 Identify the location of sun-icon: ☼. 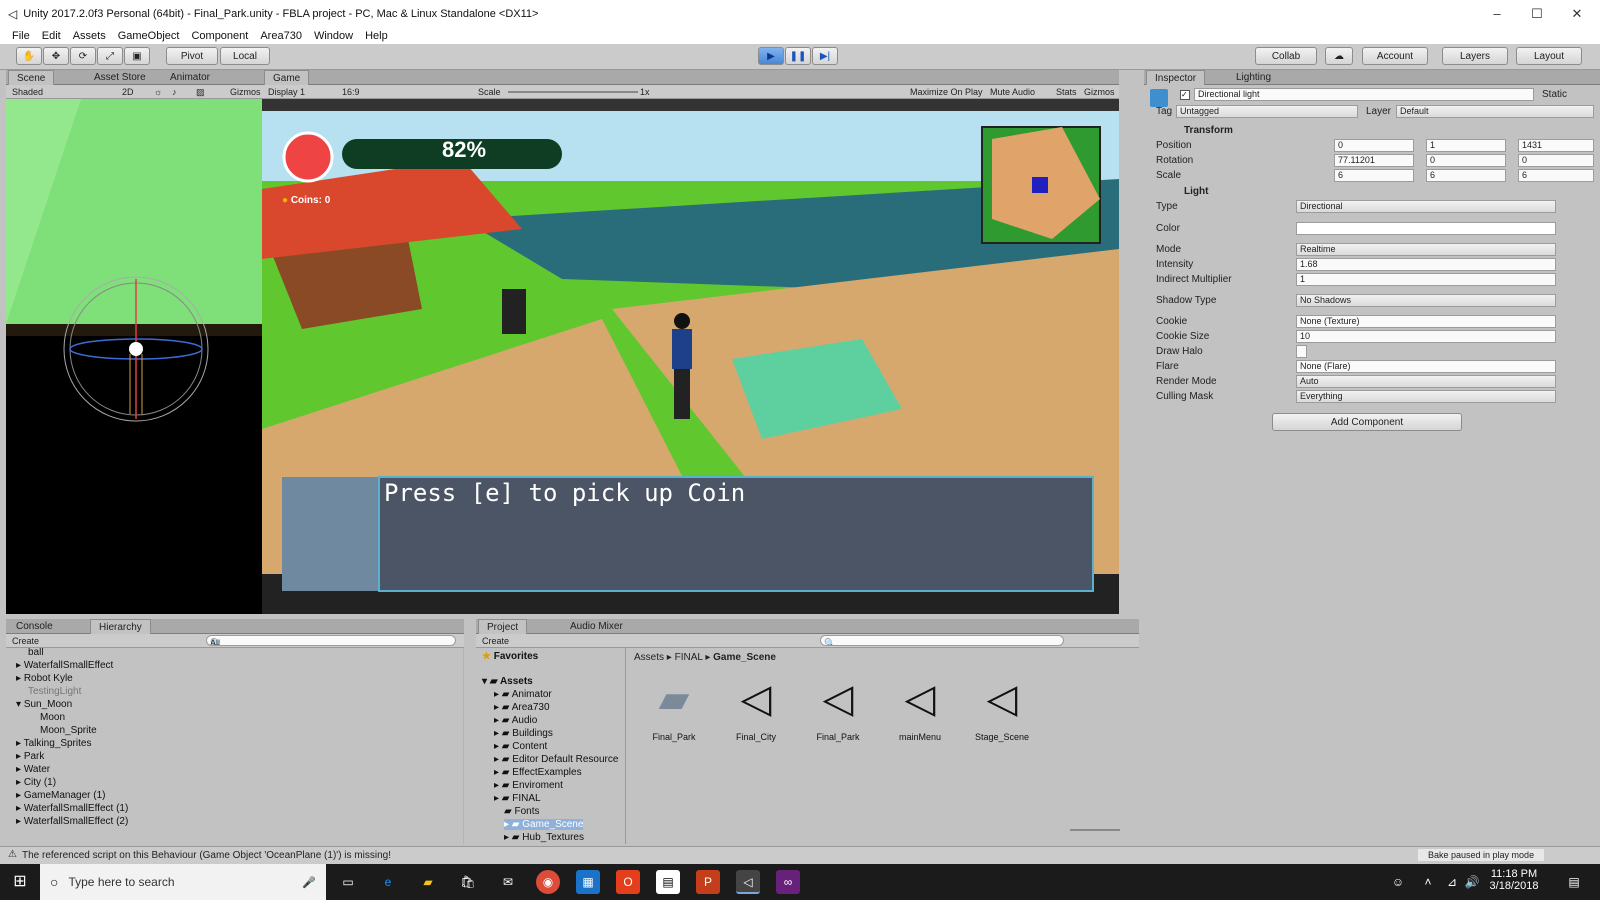
(158, 92).